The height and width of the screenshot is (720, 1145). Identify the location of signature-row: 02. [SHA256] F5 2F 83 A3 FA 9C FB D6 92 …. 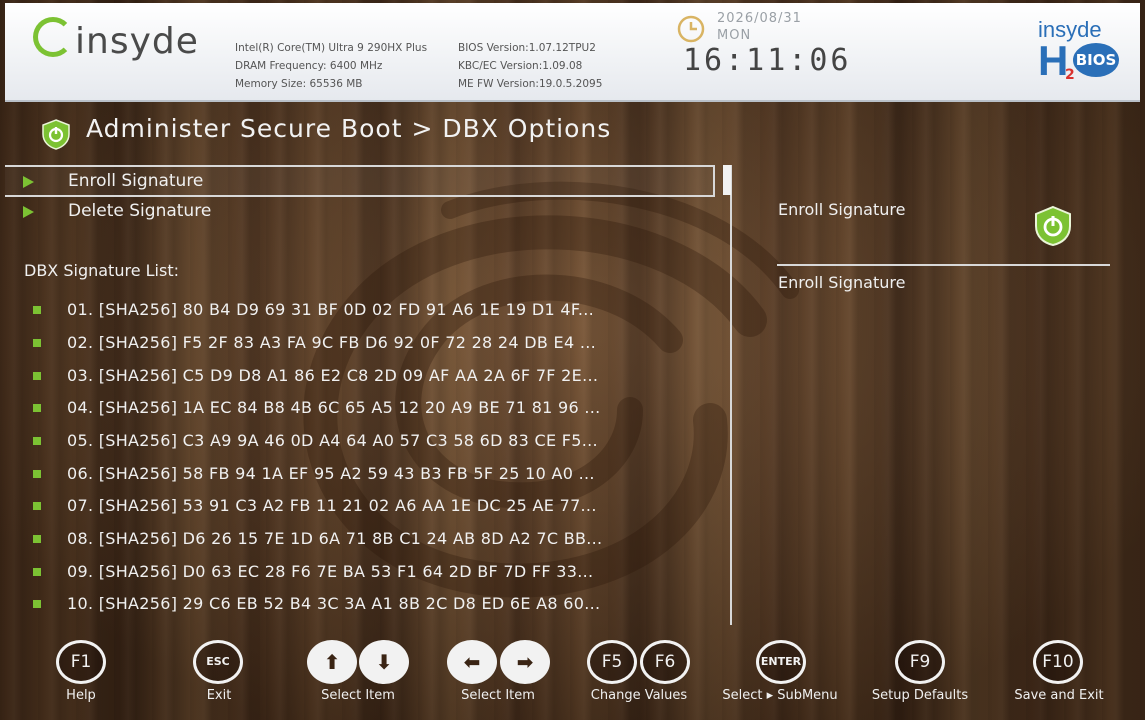
(375, 344).